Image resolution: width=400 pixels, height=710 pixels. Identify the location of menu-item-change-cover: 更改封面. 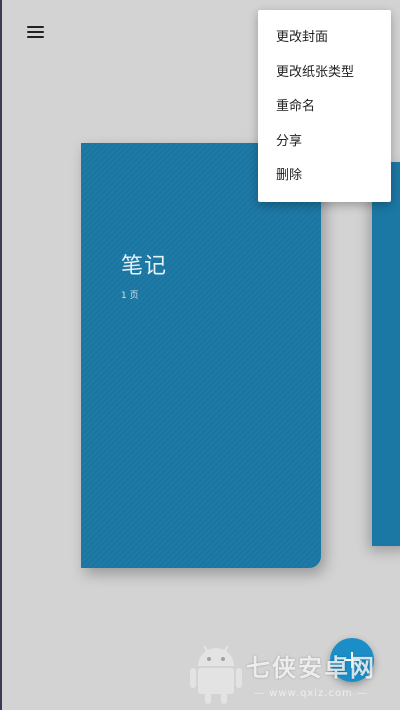
(324, 37).